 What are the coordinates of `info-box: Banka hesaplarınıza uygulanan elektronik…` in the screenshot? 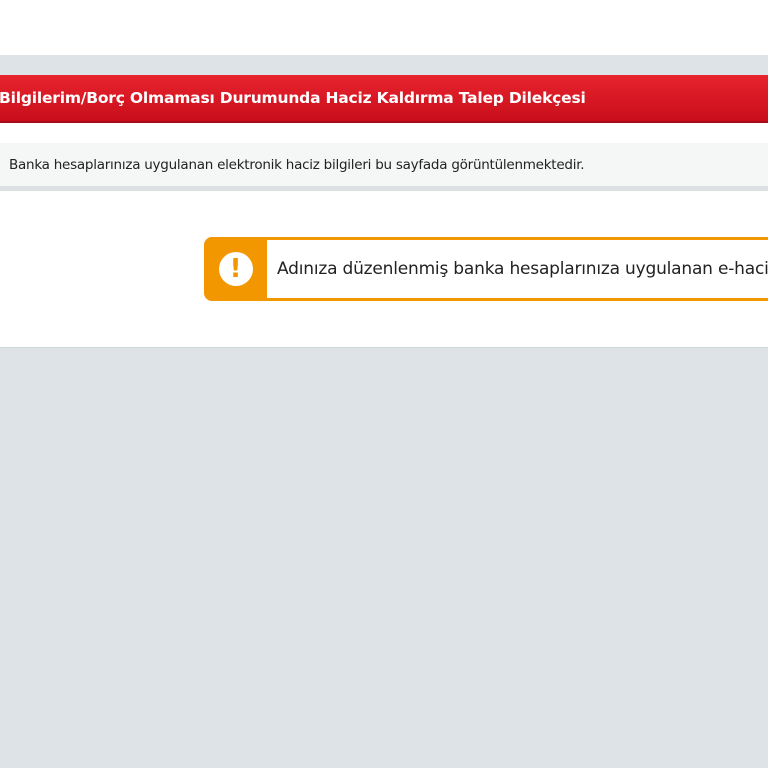 It's located at (384, 167).